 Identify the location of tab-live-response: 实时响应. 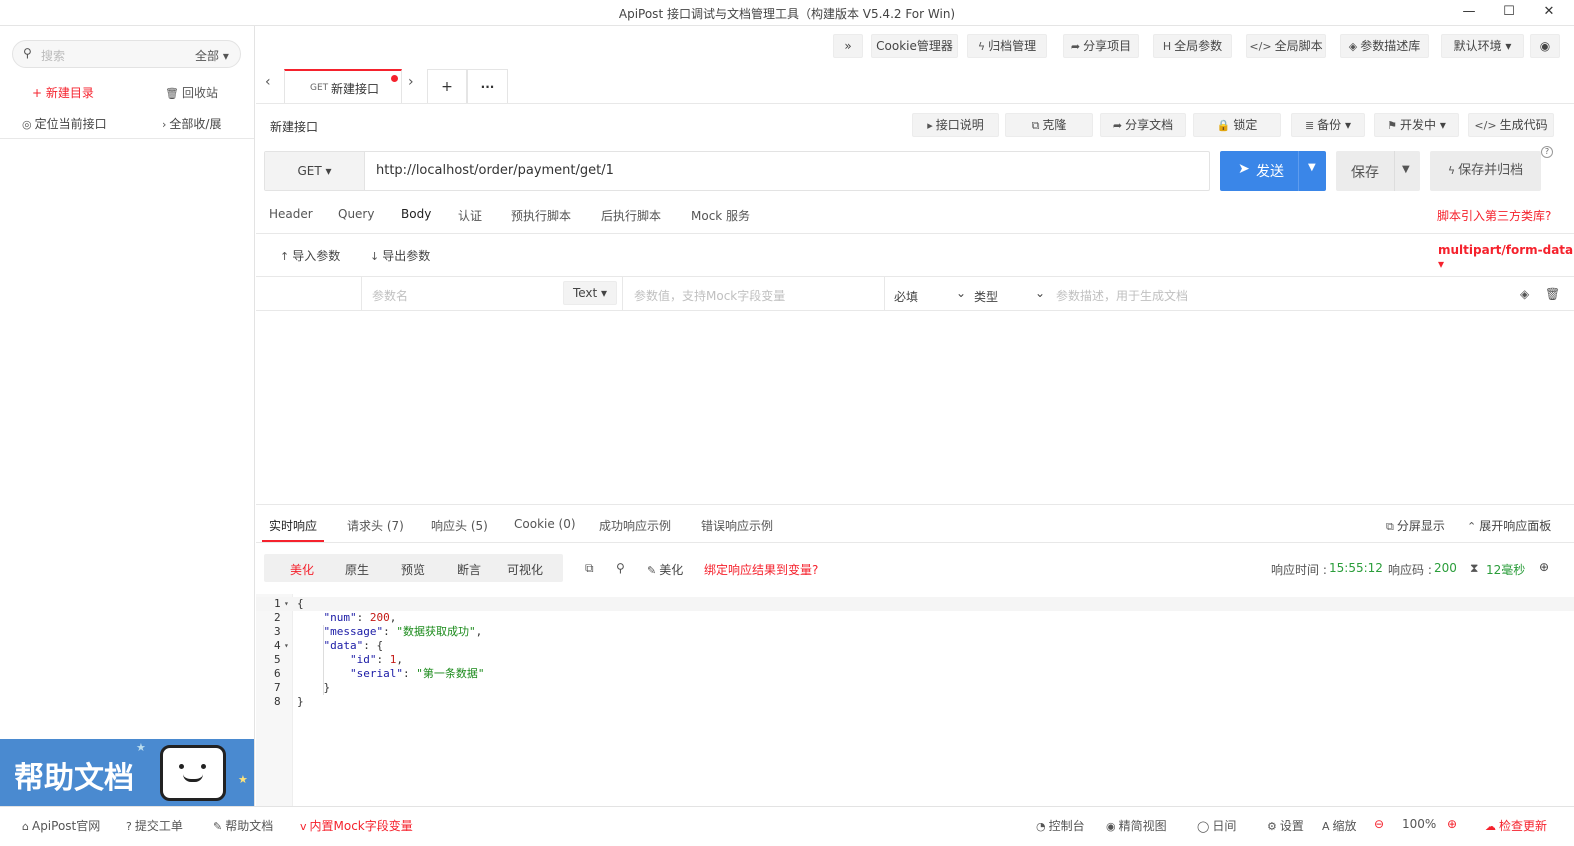
(293, 525).